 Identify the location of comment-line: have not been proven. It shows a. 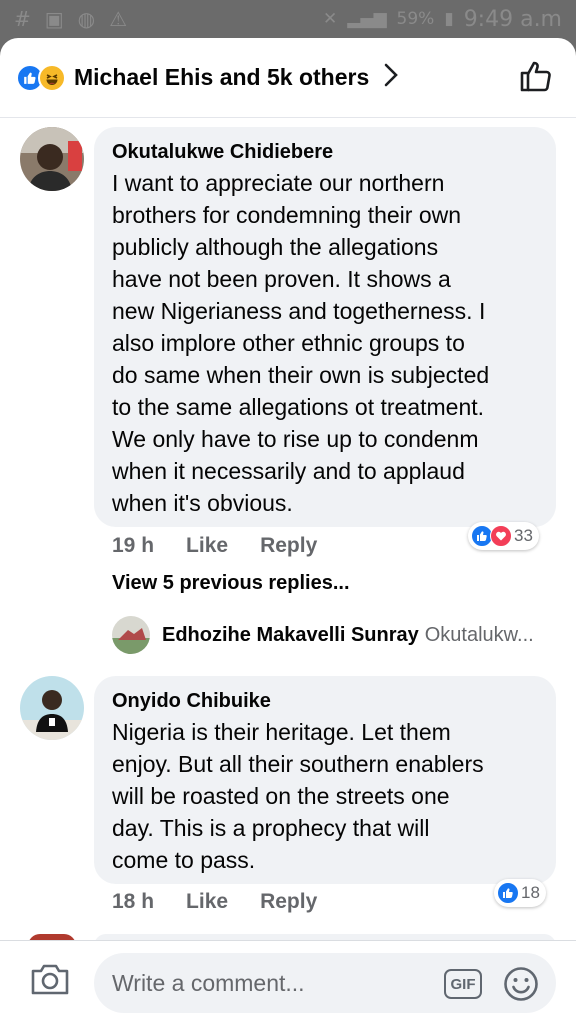
(281, 279).